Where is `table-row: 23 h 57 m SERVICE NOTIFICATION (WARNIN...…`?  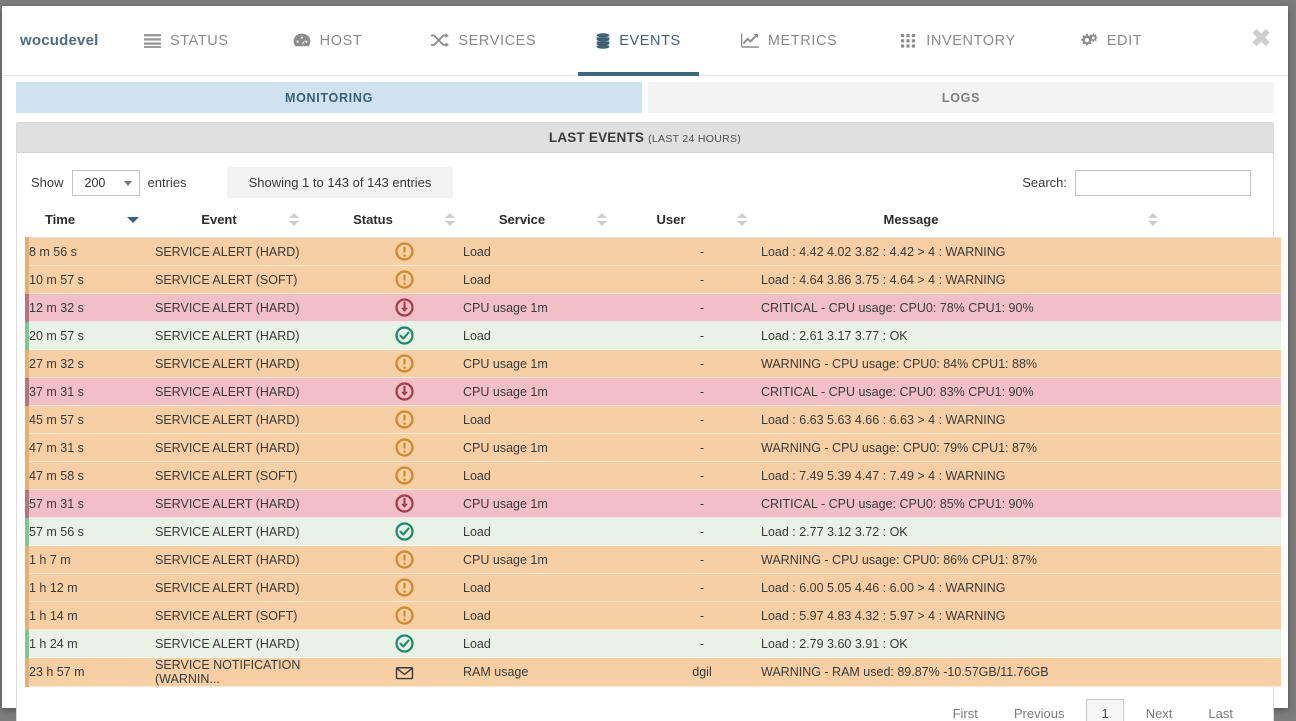
table-row: 23 h 57 m SERVICE NOTIFICATION (WARNIN...… is located at coordinates (653, 672).